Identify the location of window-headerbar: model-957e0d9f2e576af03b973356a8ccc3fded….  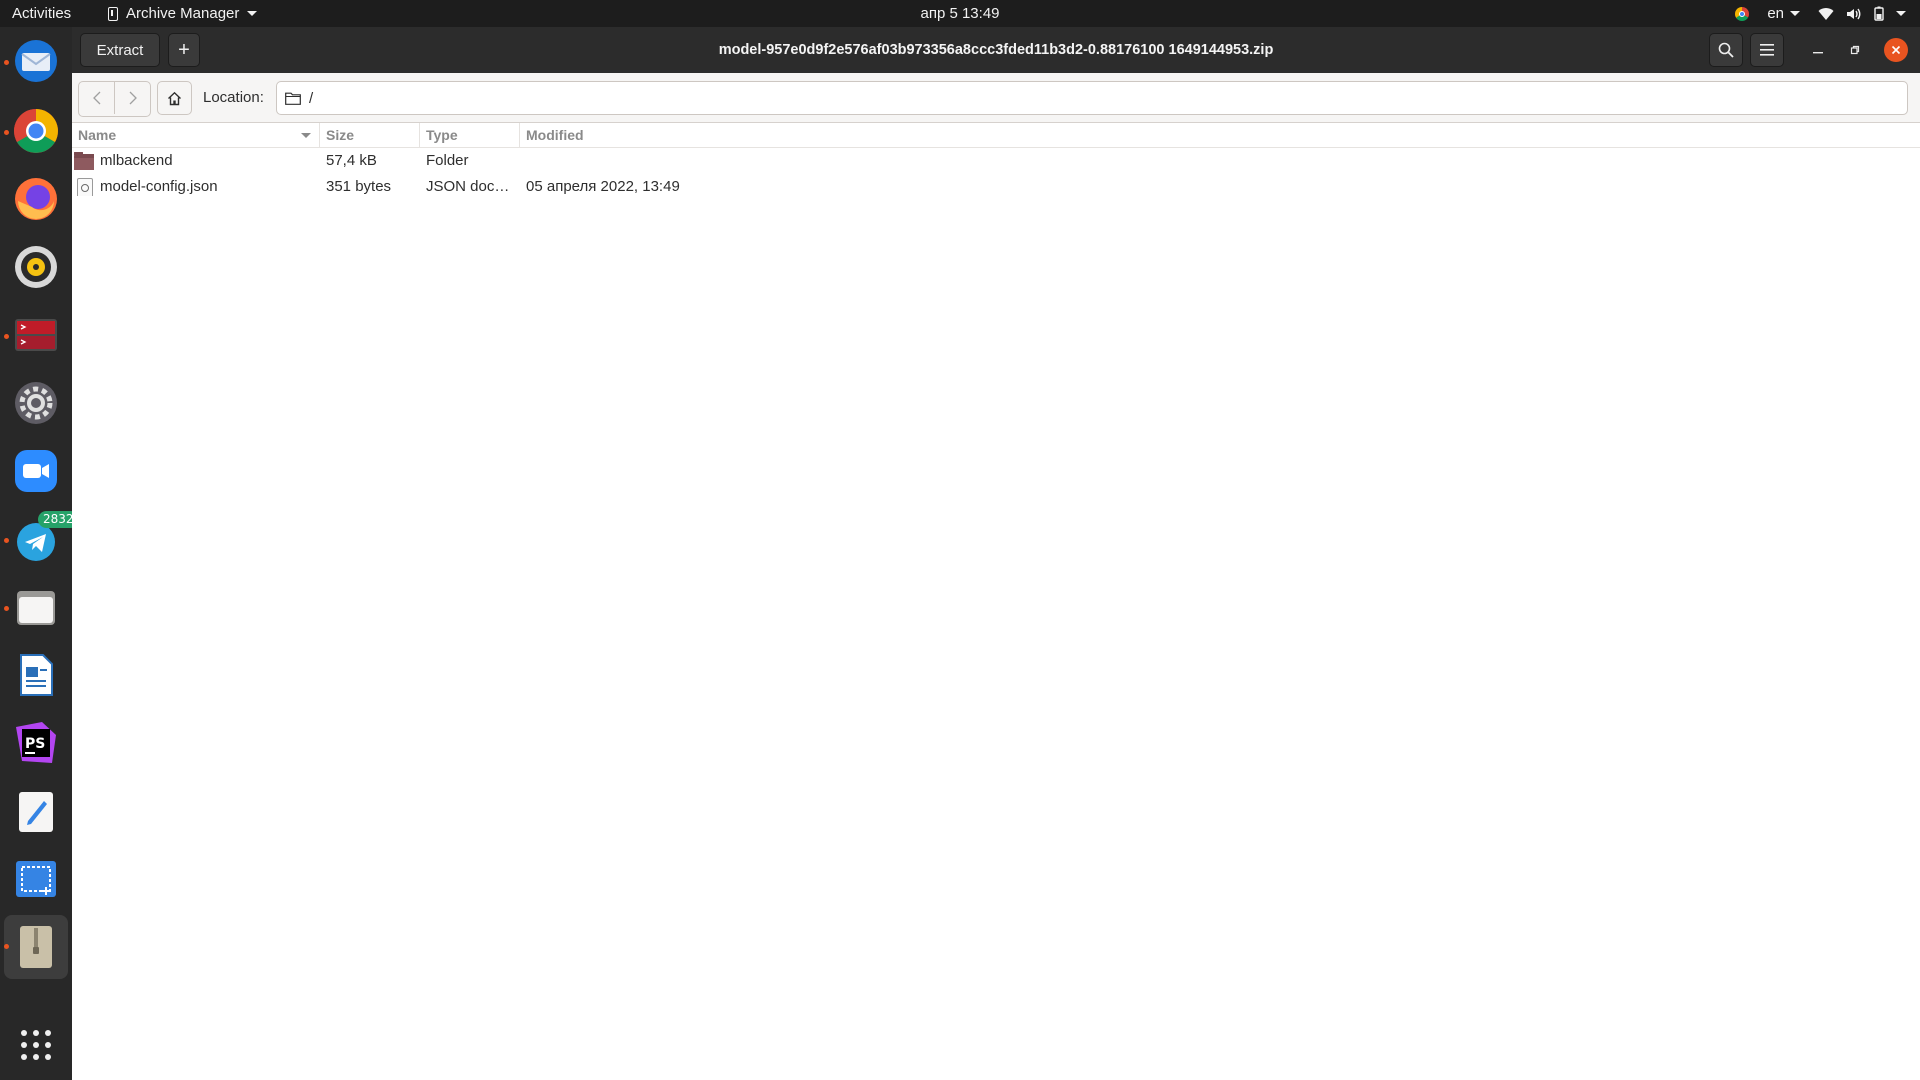
(996, 50).